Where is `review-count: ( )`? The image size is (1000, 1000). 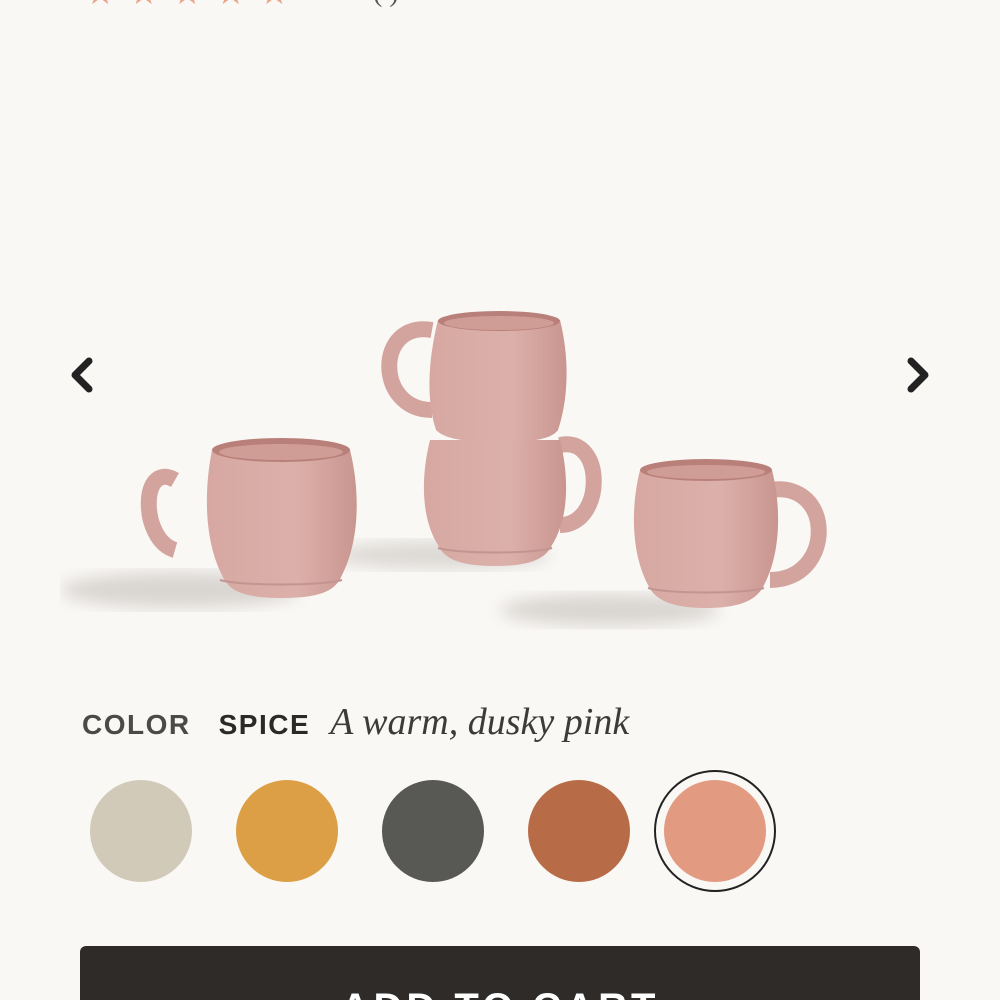
review-count: ( ) is located at coordinates (386, 4).